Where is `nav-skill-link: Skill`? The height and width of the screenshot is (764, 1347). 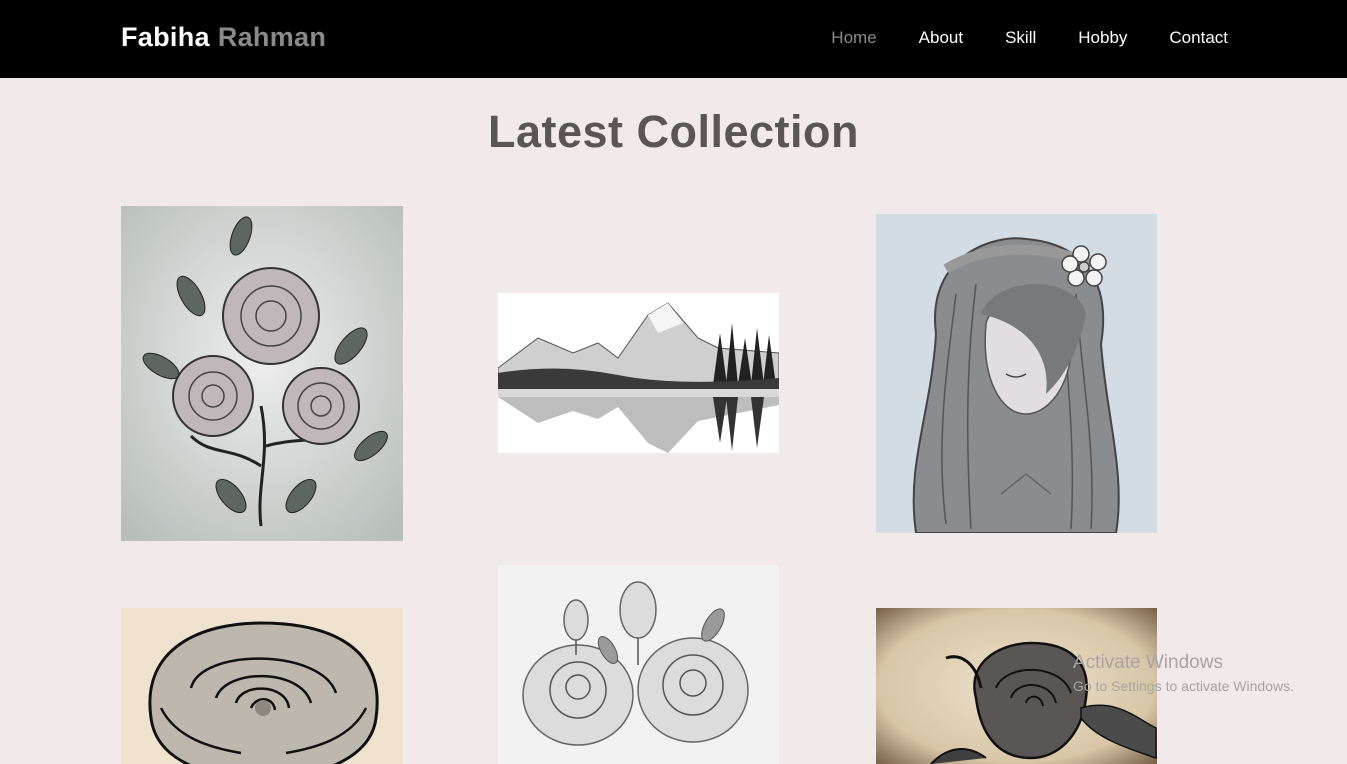 nav-skill-link: Skill is located at coordinates (1020, 38).